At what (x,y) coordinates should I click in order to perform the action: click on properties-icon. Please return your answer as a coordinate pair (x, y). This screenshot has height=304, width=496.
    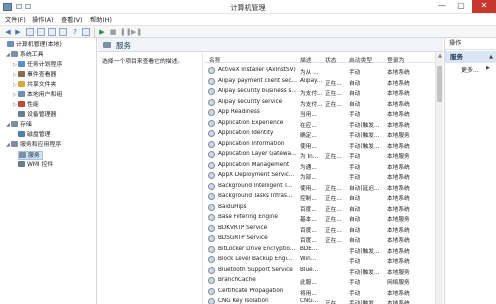
    Looking at the image, I should click on (41, 32).